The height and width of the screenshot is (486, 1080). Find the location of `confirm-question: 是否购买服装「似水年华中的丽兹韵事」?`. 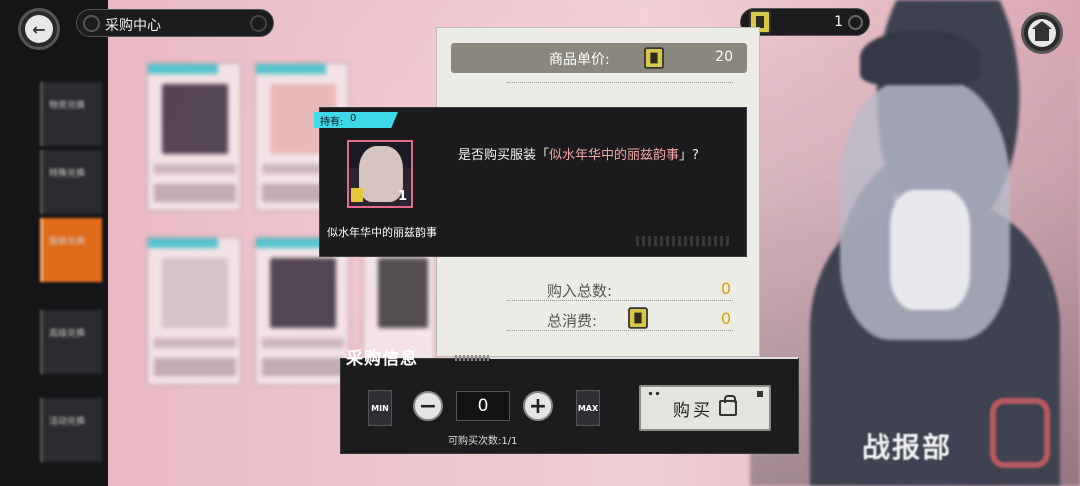

confirm-question: 是否购买服装「似水年华中的丽兹韵事」? is located at coordinates (578, 155).